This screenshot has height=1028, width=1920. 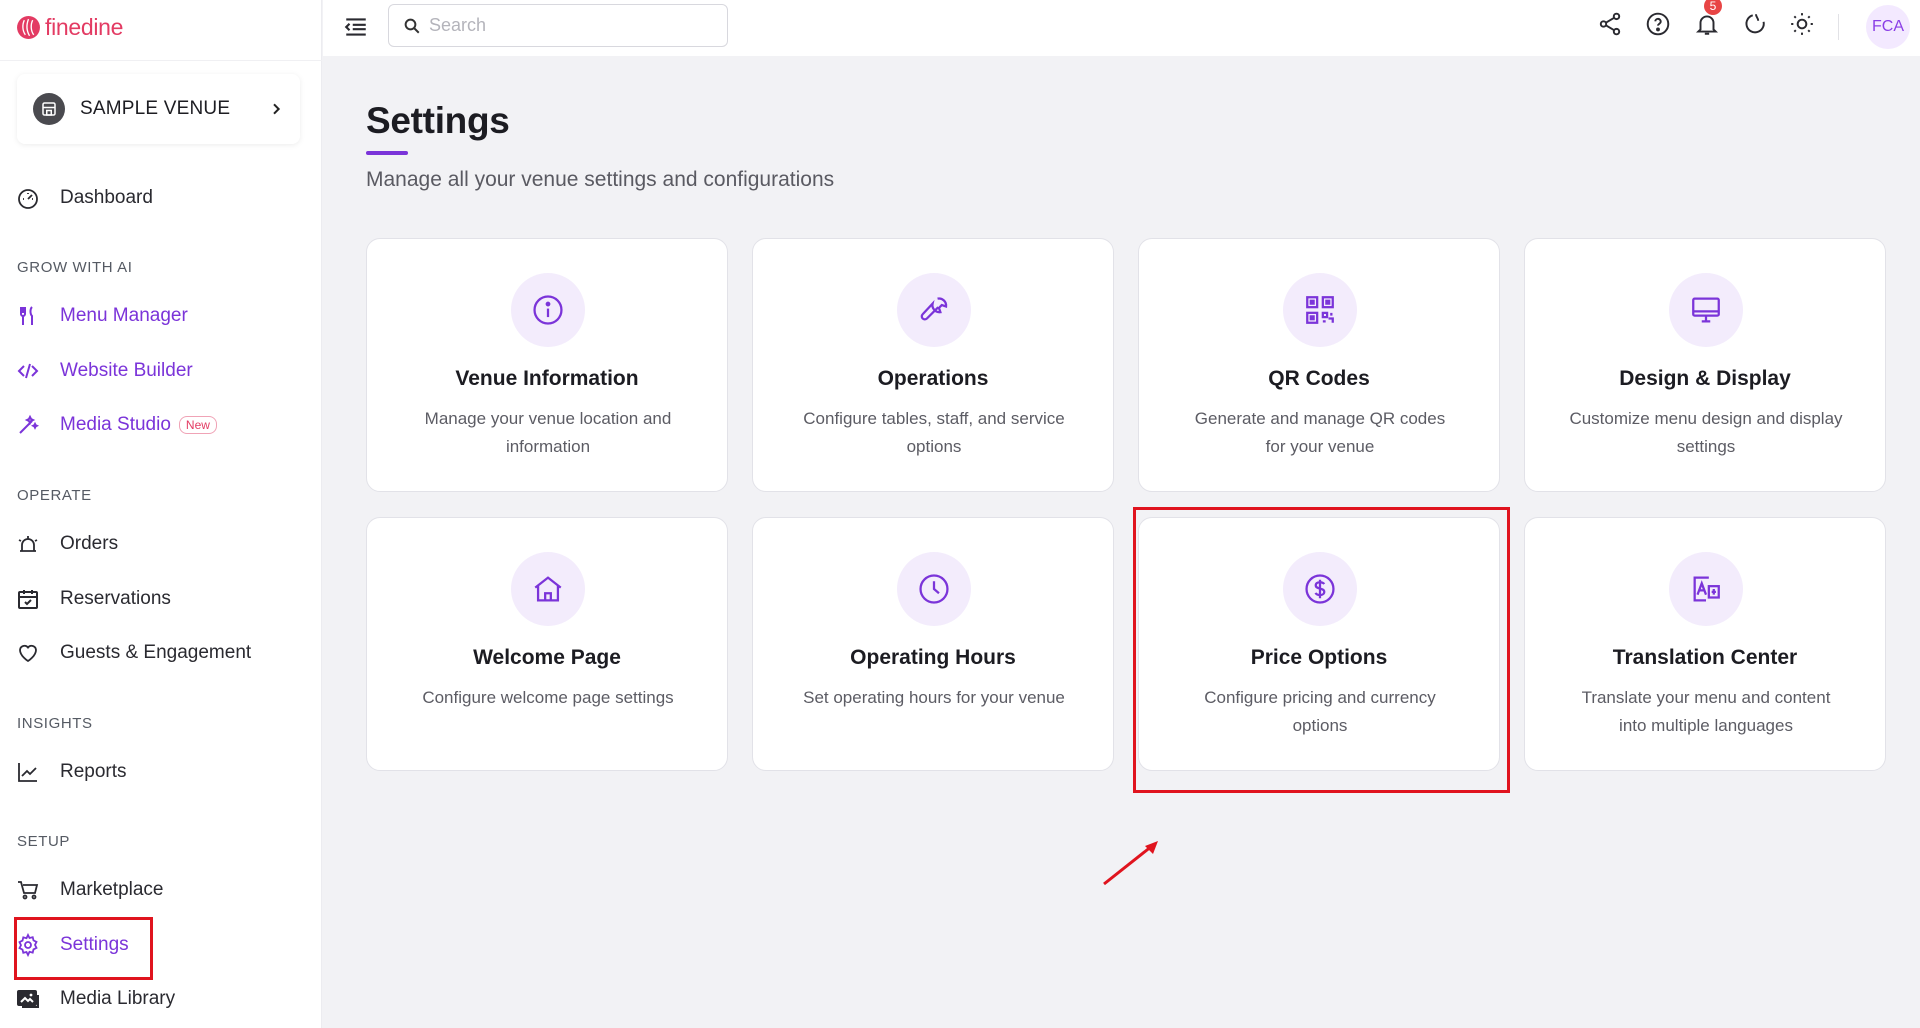 What do you see at coordinates (1705, 657) in the screenshot?
I see `card-title: Translation Center` at bounding box center [1705, 657].